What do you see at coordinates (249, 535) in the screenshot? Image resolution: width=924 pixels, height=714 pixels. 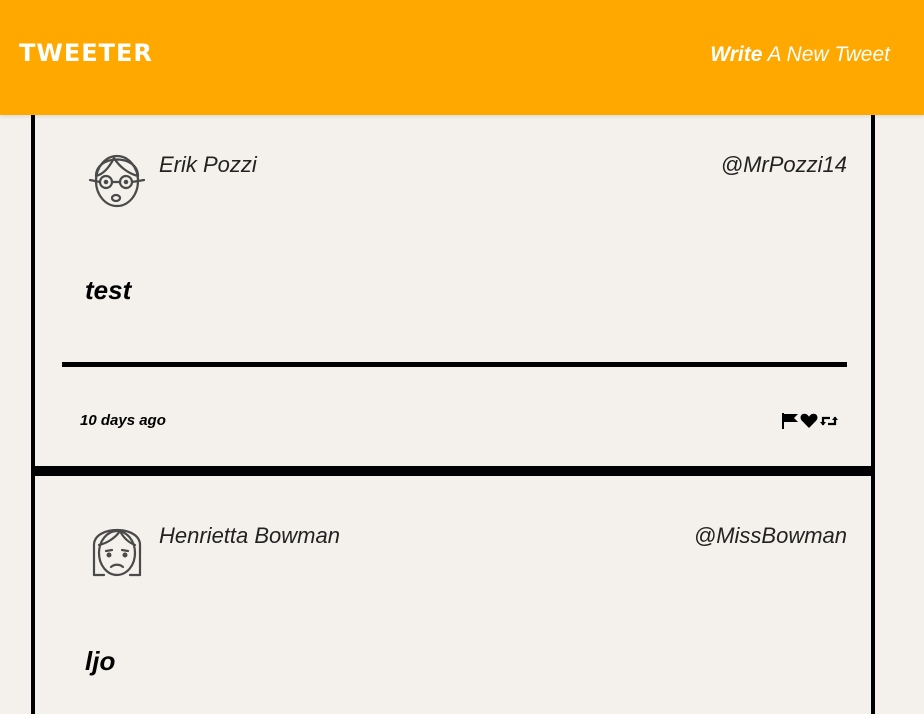 I see `author-name: Henrietta Bowman` at bounding box center [249, 535].